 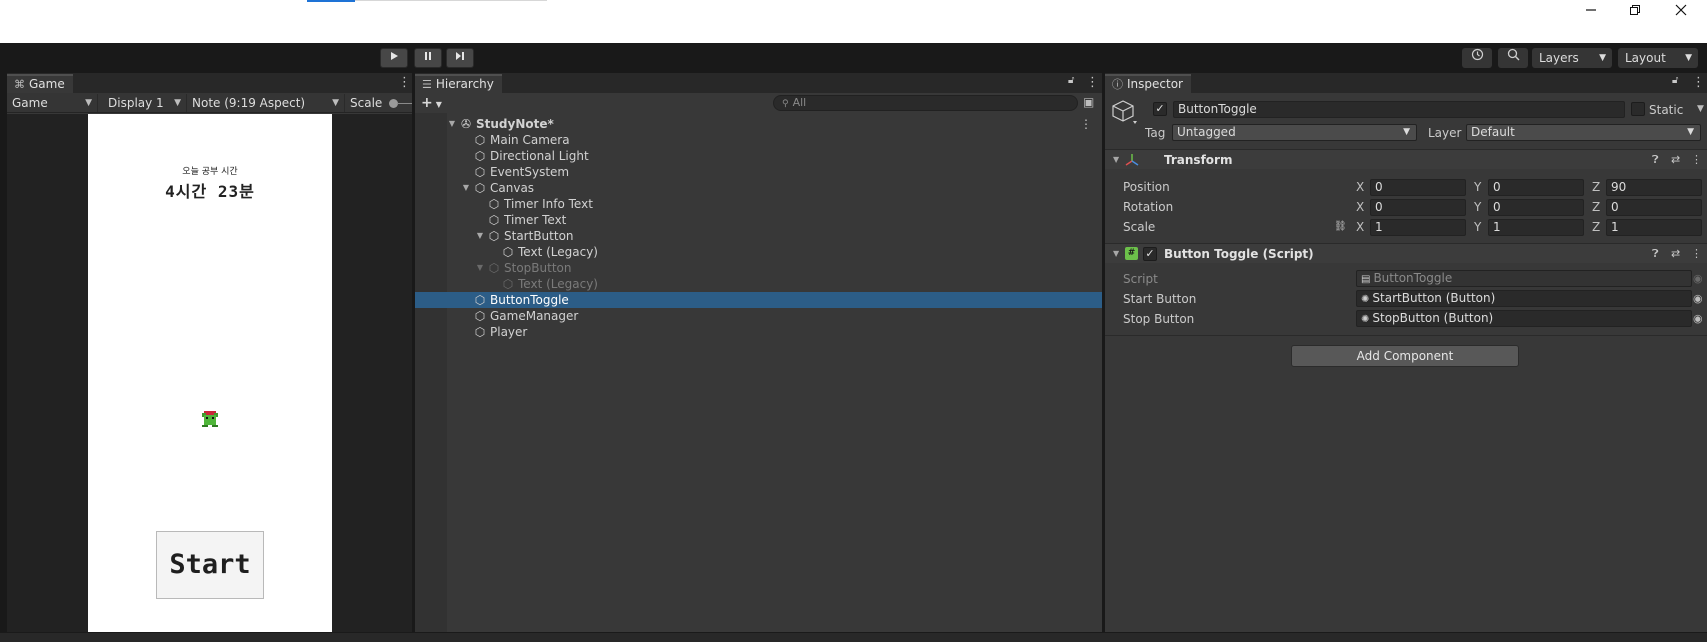 What do you see at coordinates (266, 103) in the screenshot?
I see `aspect-dropdown: Note (9:19 Aspect) ▼` at bounding box center [266, 103].